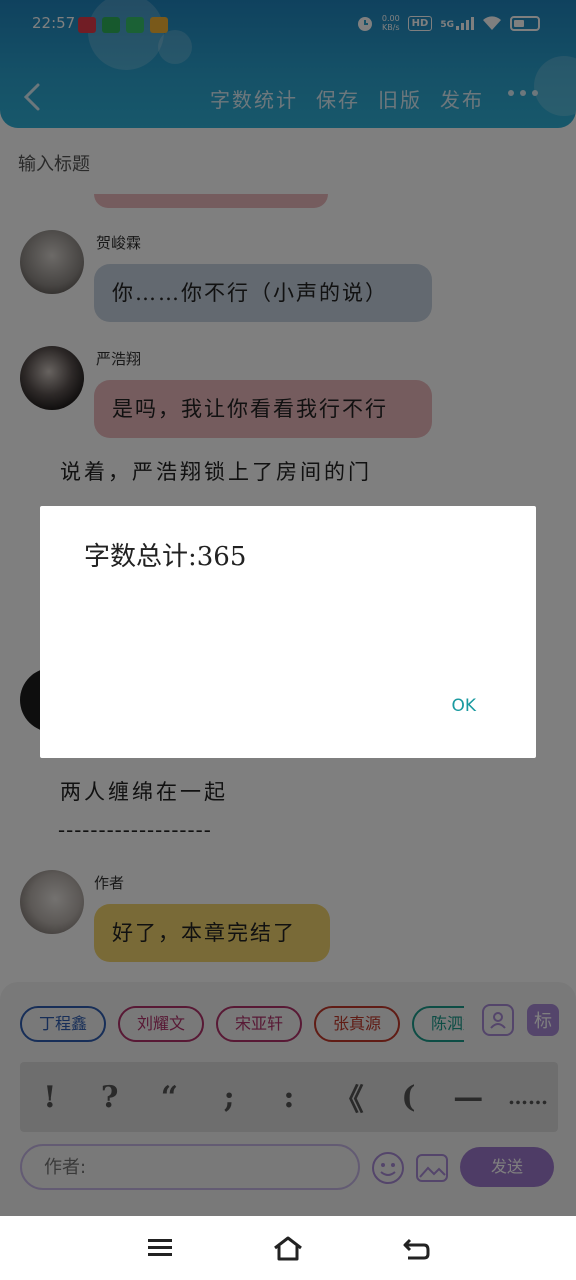 The image size is (576, 1280). Describe the element at coordinates (160, 1248) in the screenshot. I see `menu-icon` at that location.